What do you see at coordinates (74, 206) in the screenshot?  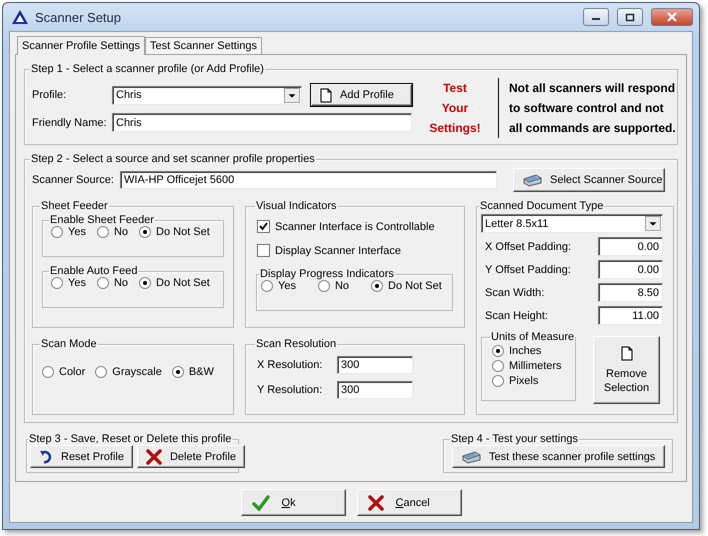 I see `group-title: Sheet Feeder` at bounding box center [74, 206].